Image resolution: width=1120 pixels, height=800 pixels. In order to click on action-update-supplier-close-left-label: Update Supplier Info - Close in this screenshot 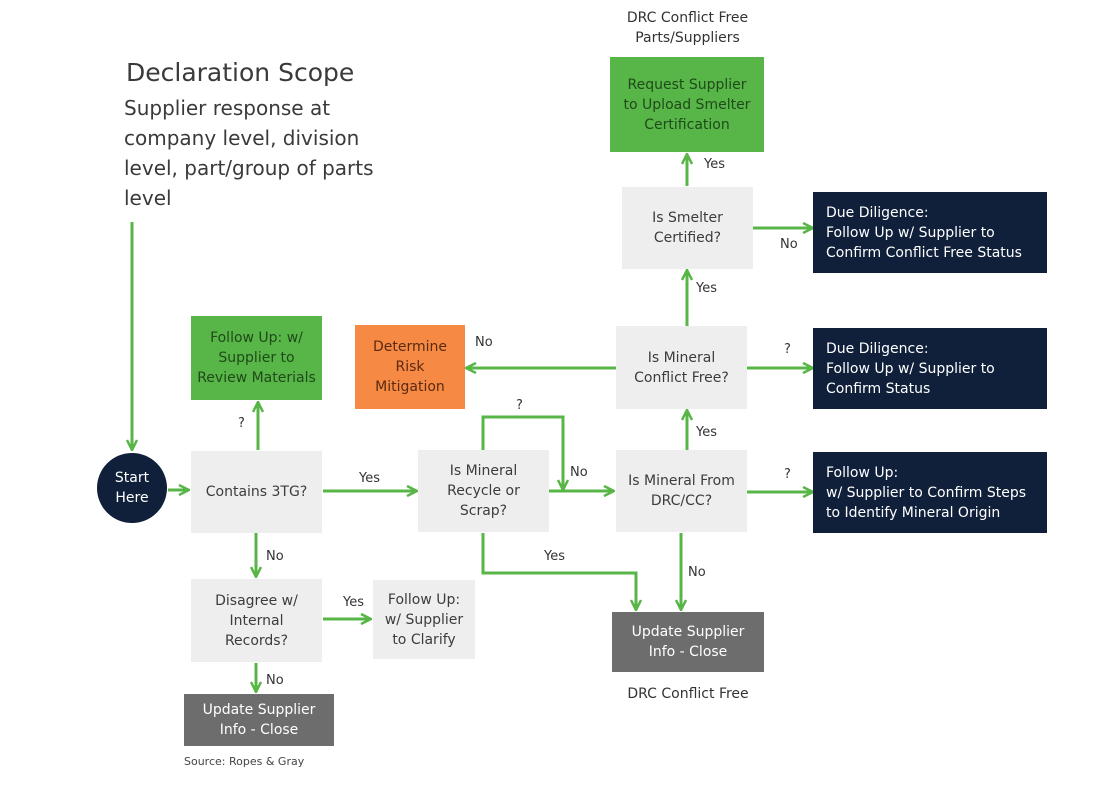, I will do `click(259, 720)`.